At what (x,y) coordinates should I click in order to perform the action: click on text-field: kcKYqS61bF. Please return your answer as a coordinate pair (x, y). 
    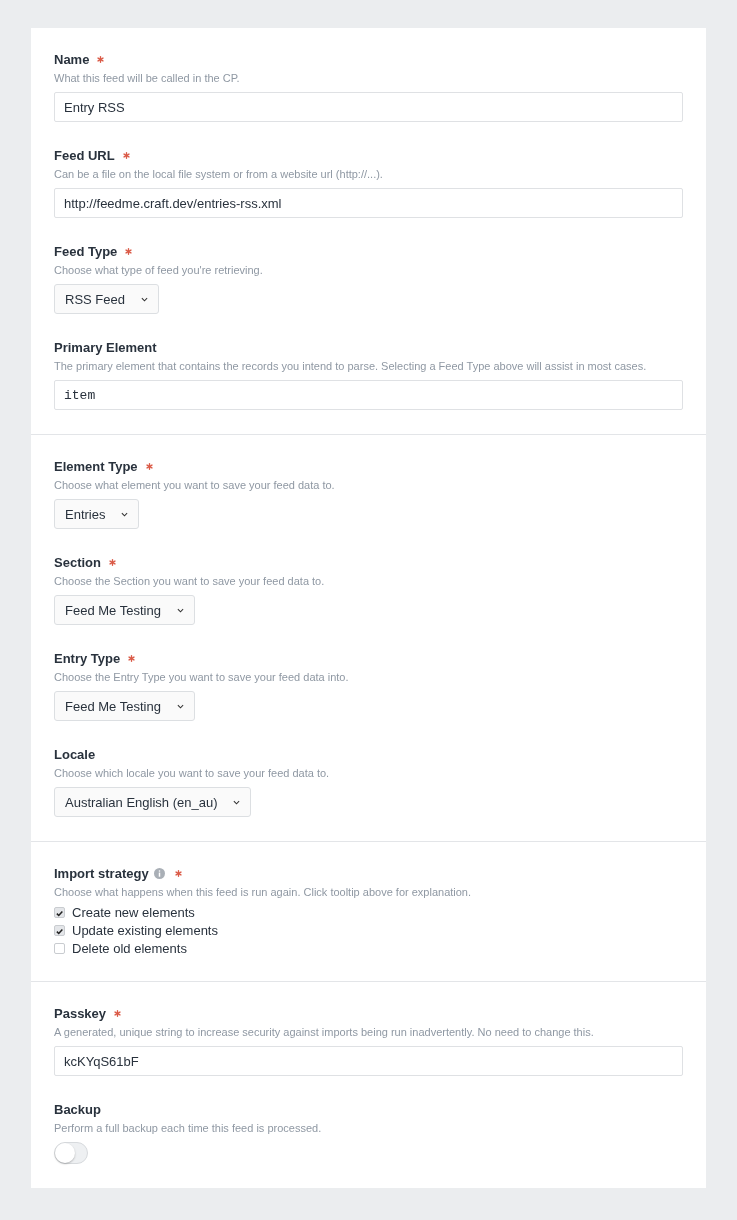
    Looking at the image, I should click on (368, 1061).